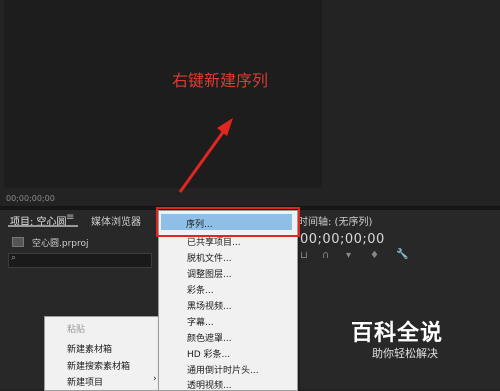 The height and width of the screenshot is (391, 500). Describe the element at coordinates (405, 353) in the screenshot. I see `watermark-subtitle: 助你轻松解决` at that location.